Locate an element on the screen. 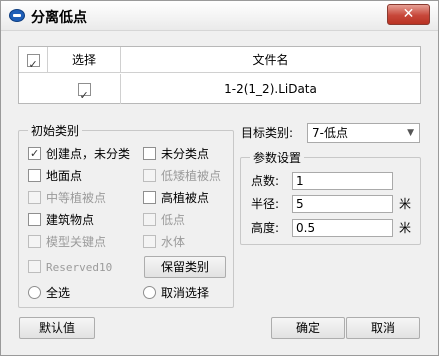 Image resolution: width=439 pixels, height=356 pixels. medium-vegetation-checkbox is located at coordinates (34, 197).